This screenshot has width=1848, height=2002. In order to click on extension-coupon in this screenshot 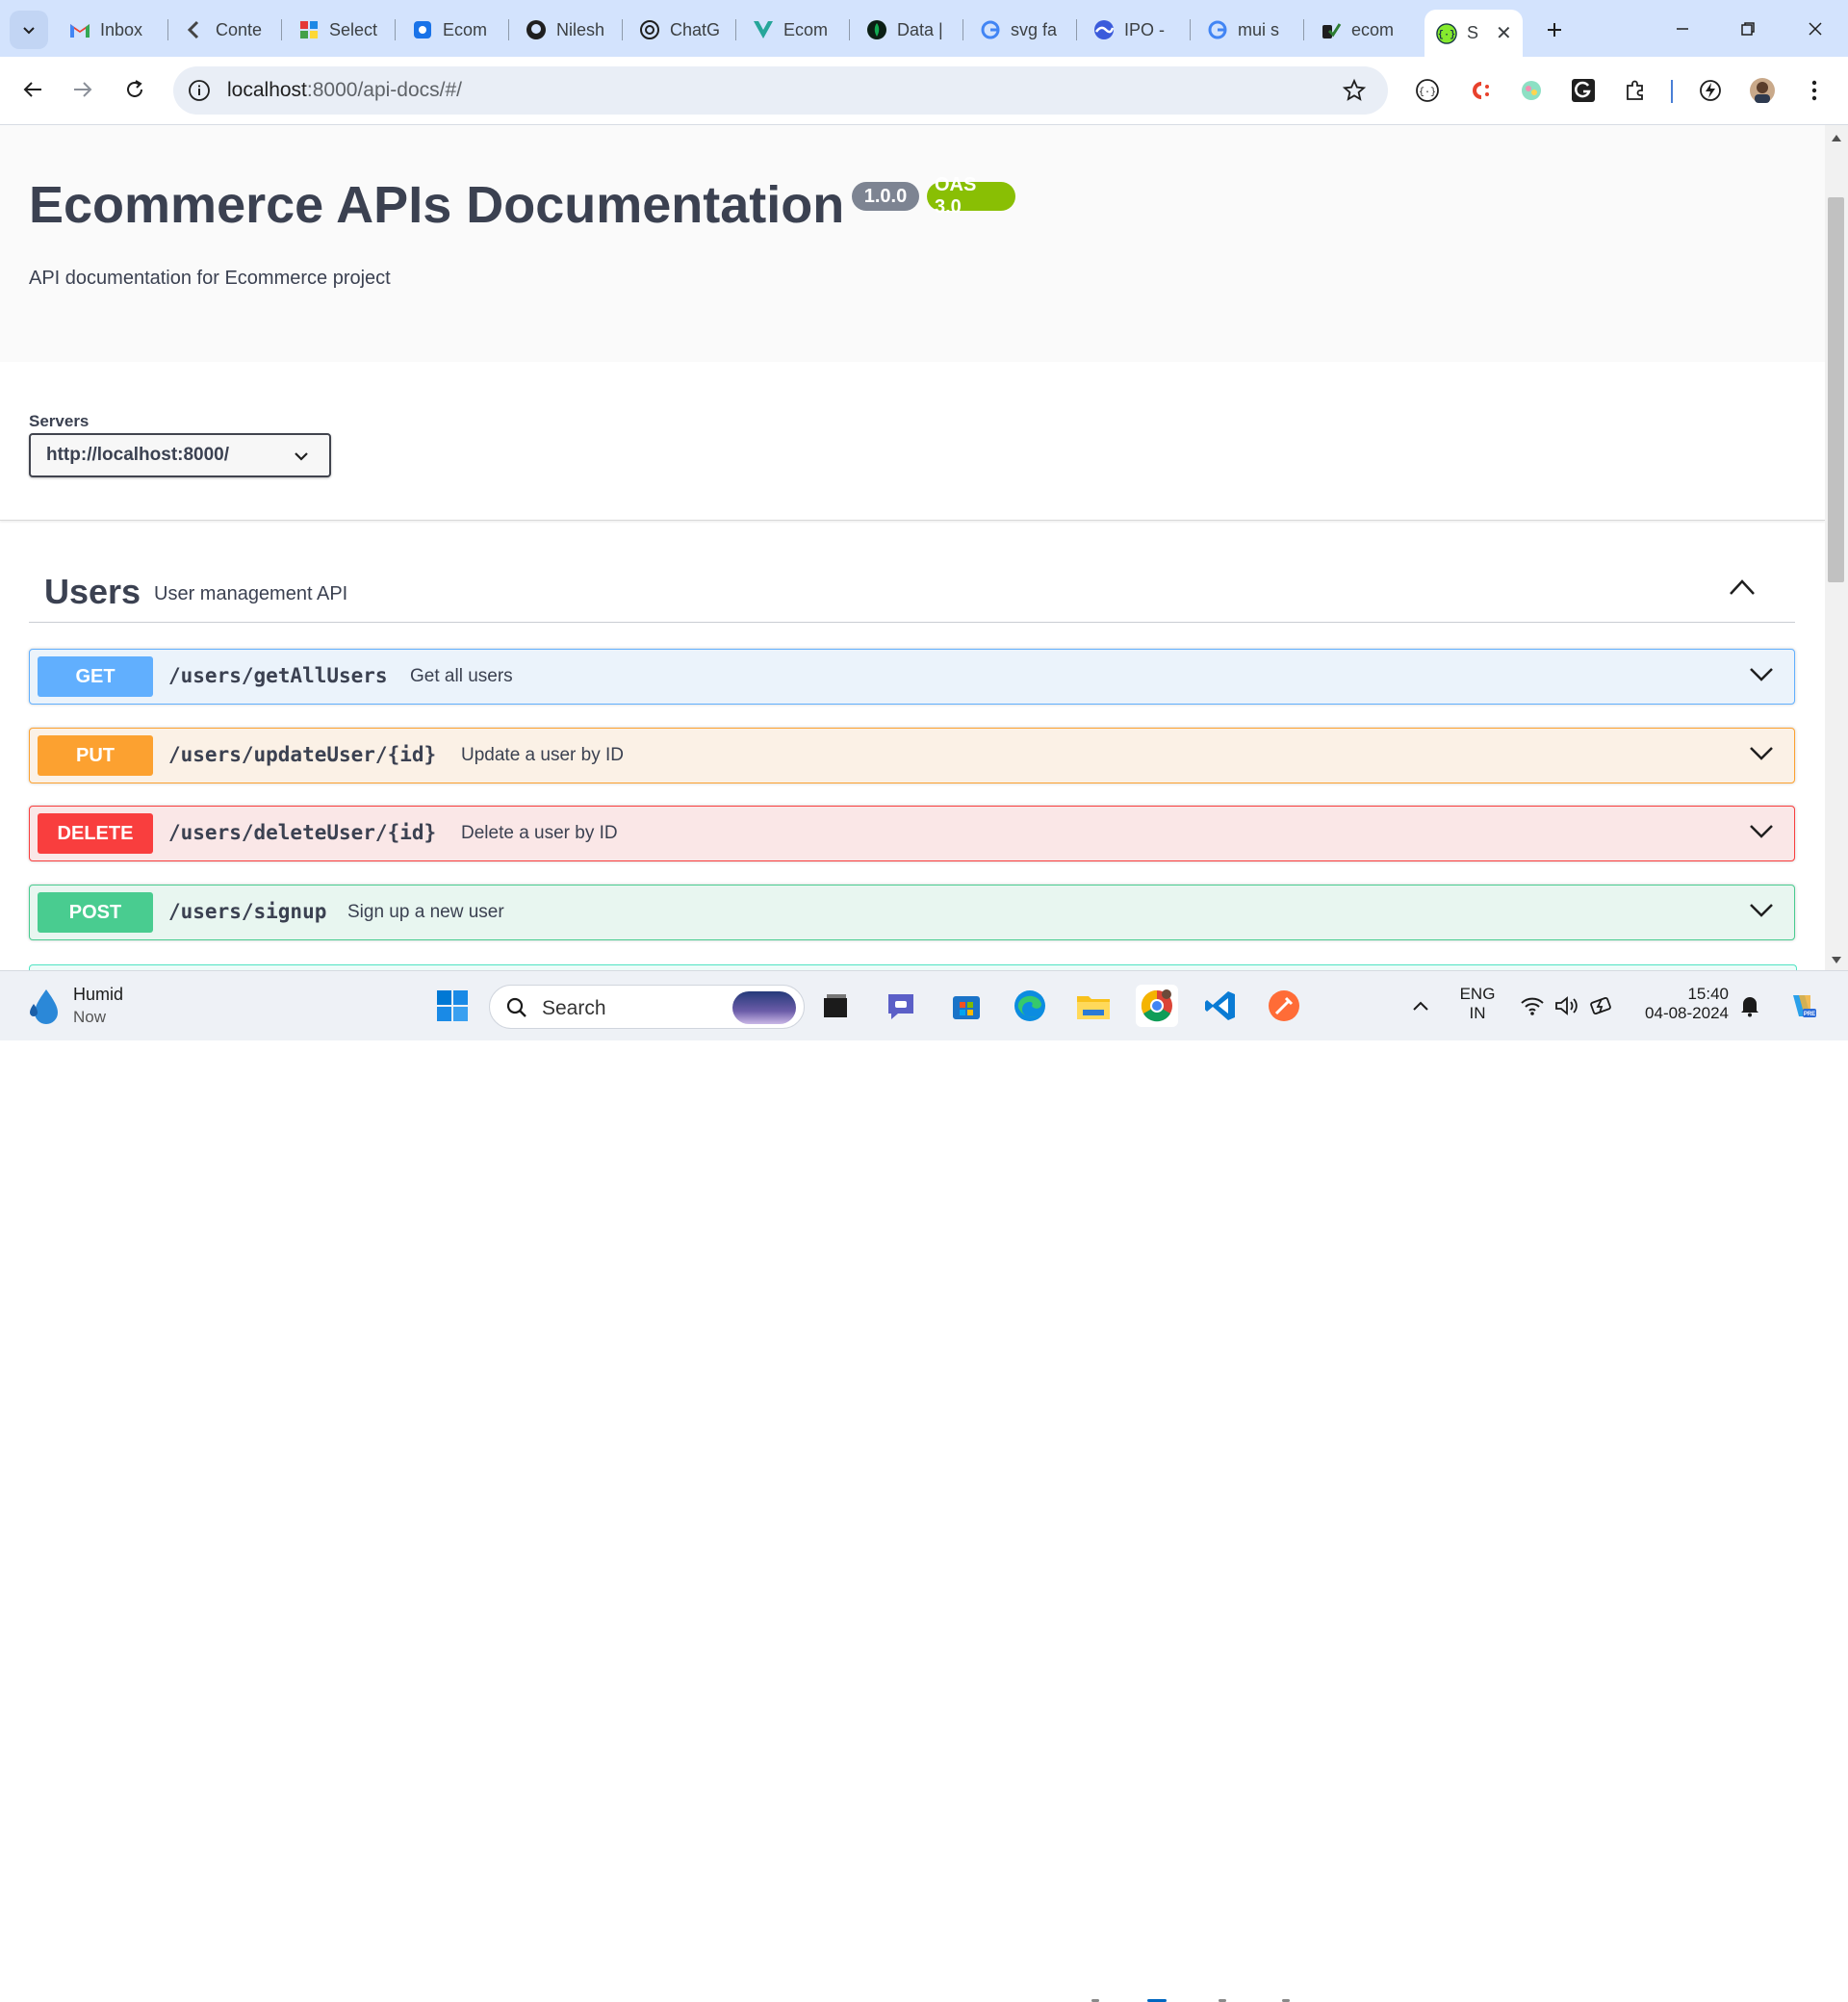, I will do `click(1479, 90)`.